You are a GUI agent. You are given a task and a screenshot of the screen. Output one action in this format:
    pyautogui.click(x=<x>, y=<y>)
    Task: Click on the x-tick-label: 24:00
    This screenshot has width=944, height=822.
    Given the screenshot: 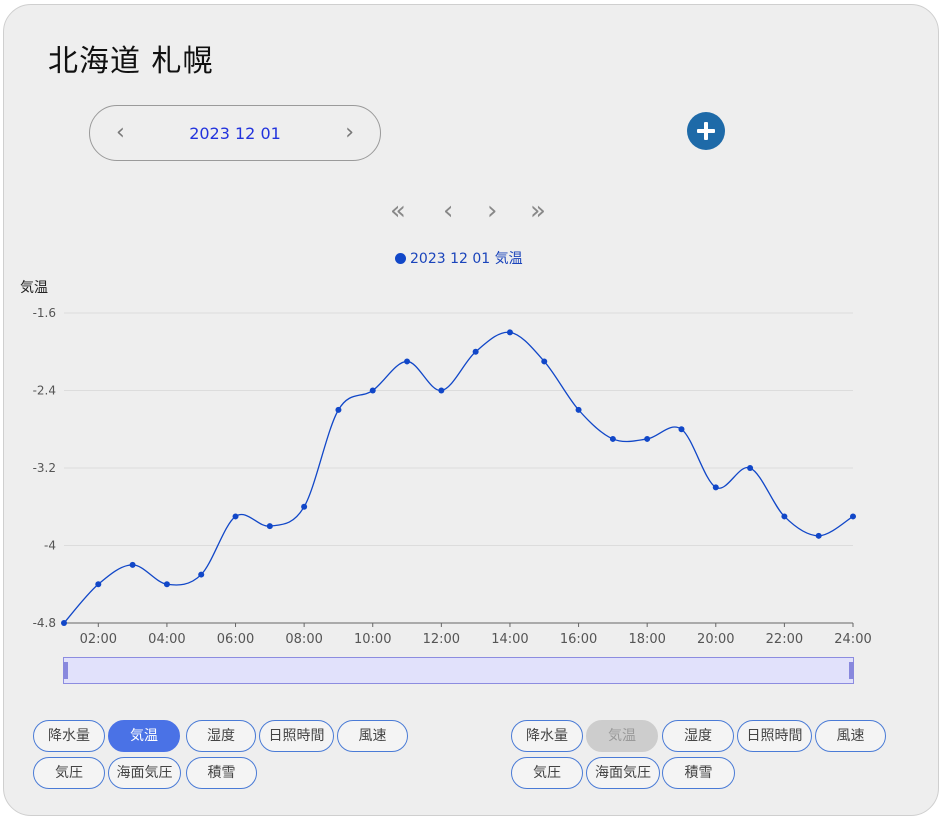 What is the action you would take?
    pyautogui.click(x=852, y=639)
    